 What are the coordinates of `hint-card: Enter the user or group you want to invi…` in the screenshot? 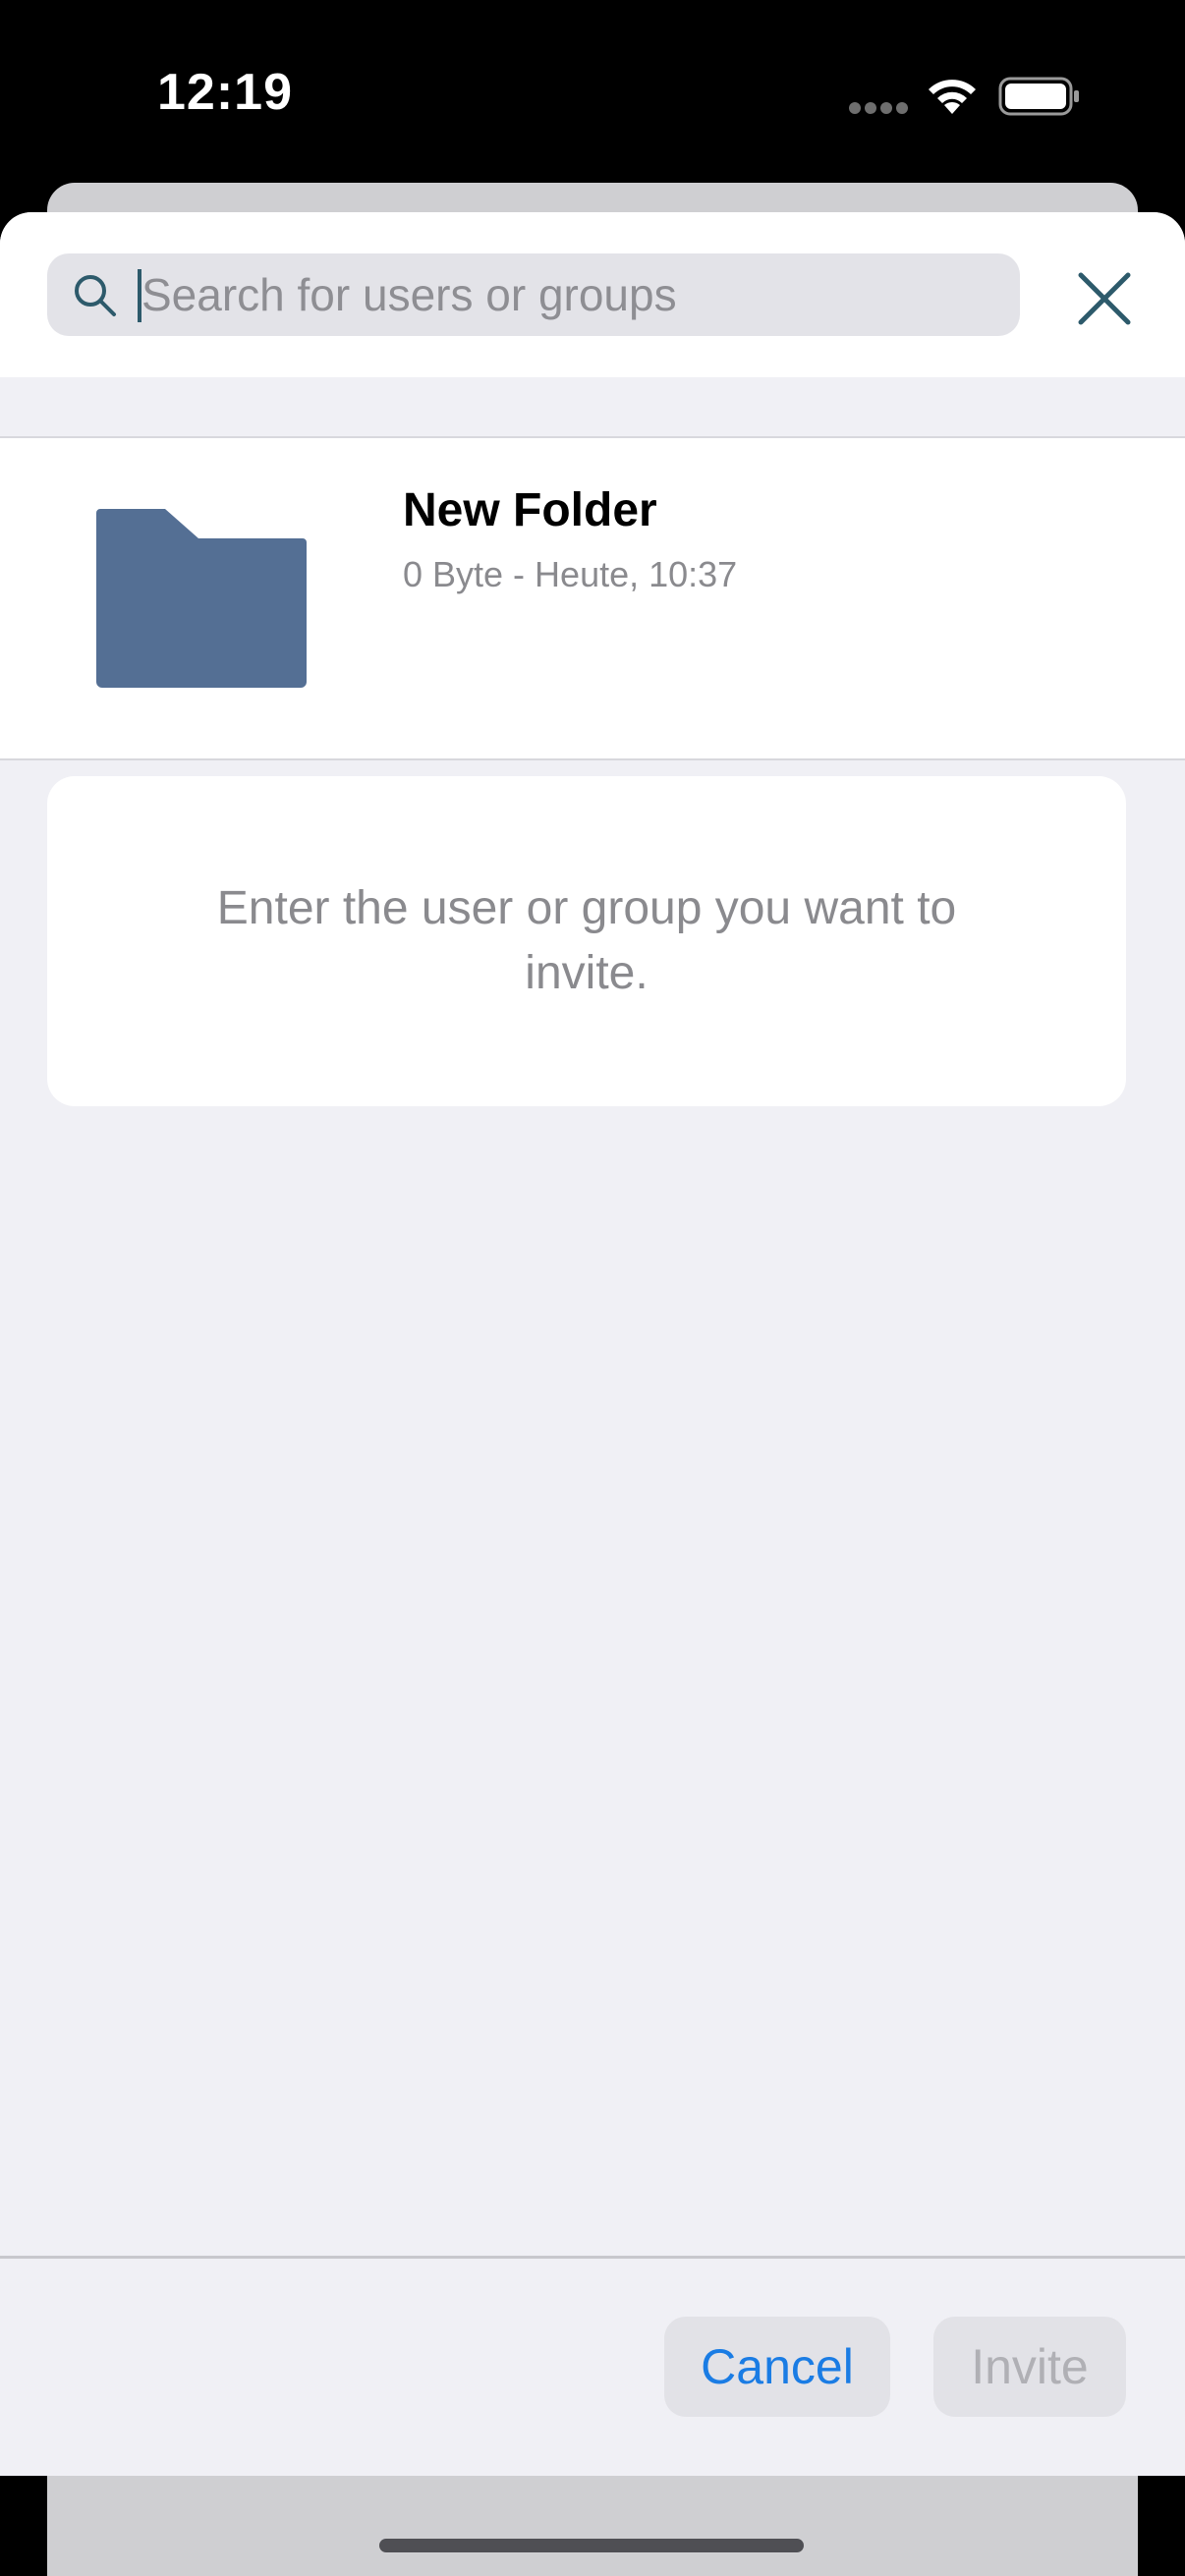 It's located at (587, 941).